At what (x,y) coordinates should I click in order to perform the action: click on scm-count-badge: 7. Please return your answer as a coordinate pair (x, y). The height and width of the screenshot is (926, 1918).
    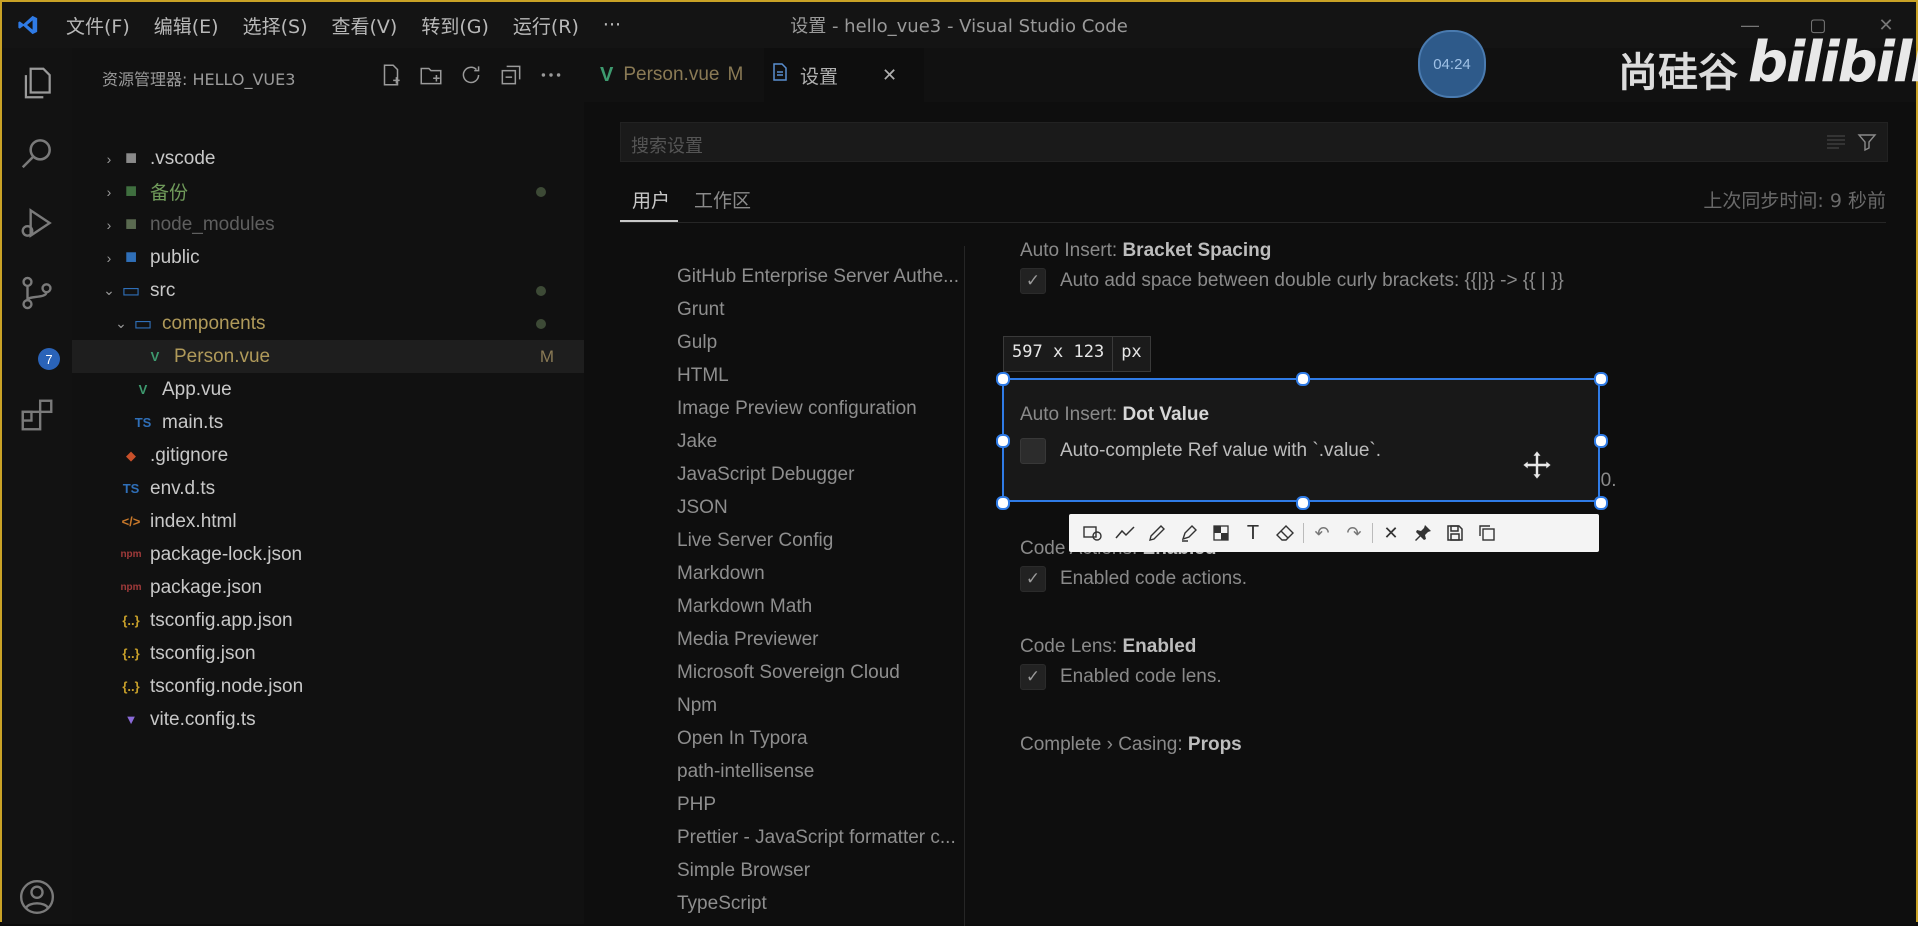
    Looking at the image, I should click on (49, 359).